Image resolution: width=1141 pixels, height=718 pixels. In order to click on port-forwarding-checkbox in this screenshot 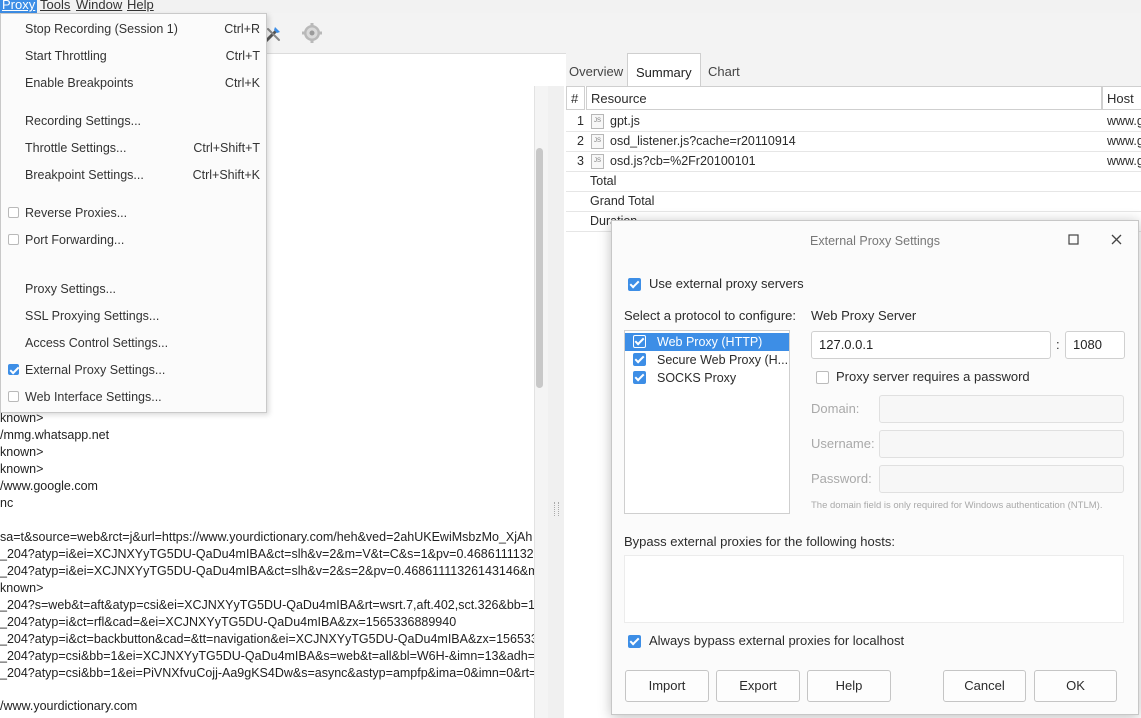, I will do `click(13, 239)`.